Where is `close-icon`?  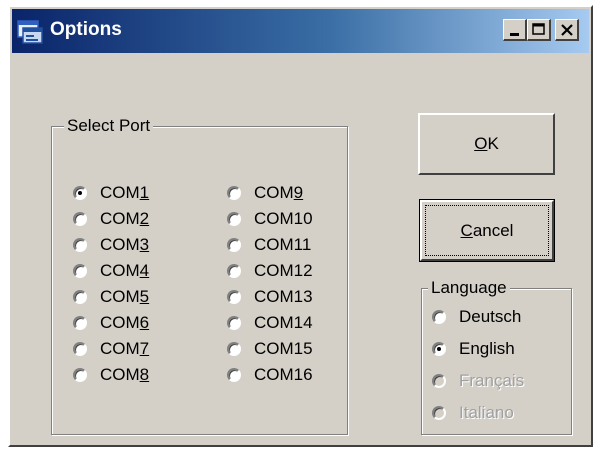
close-icon is located at coordinates (567, 30).